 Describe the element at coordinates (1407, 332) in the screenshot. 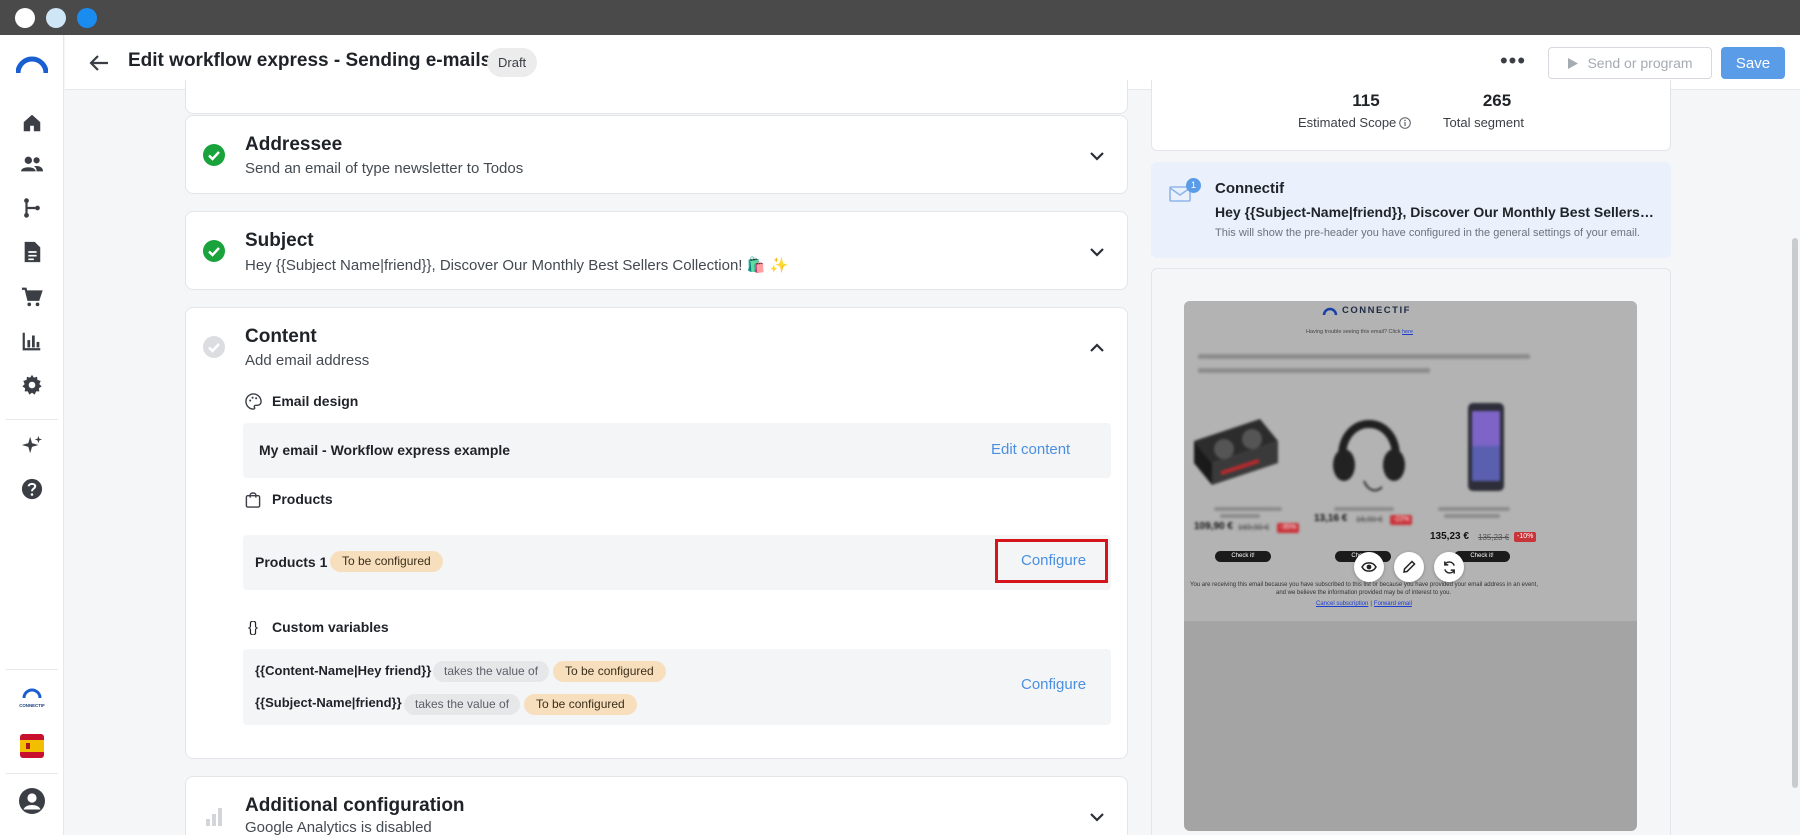

I see `trouble-link: here` at that location.